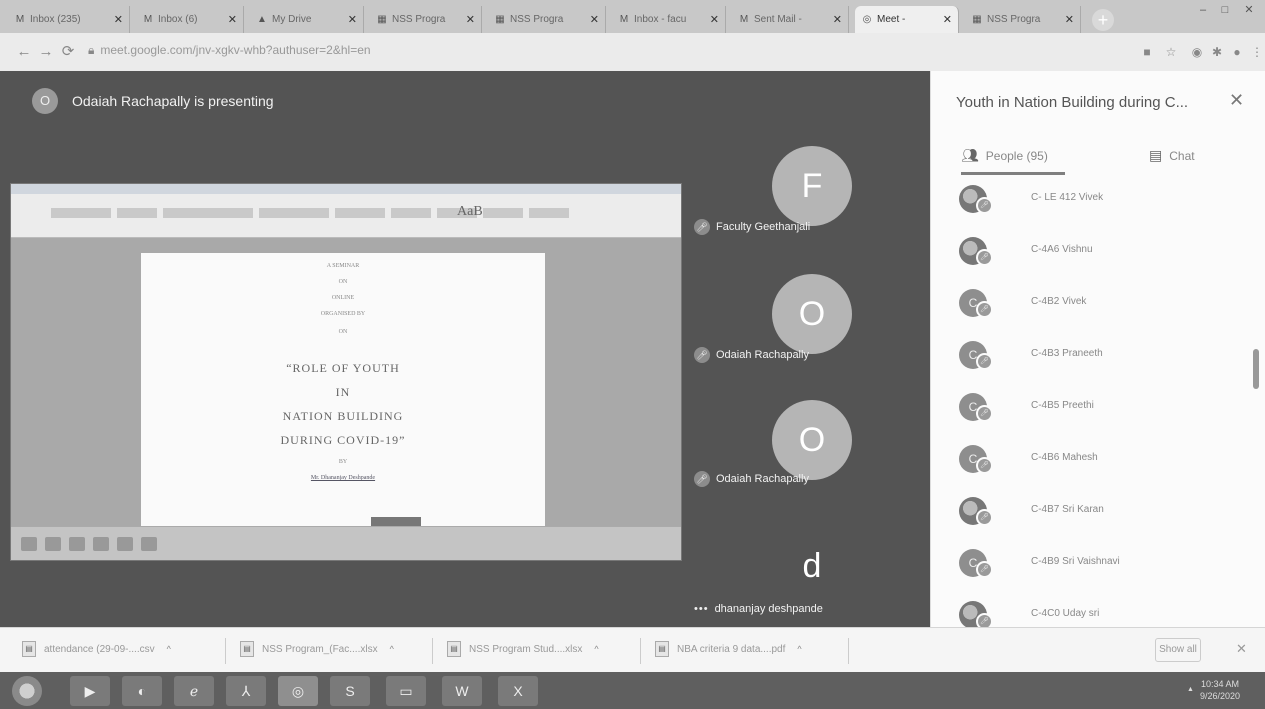 The height and width of the screenshot is (709, 1265). Describe the element at coordinates (350, 691) in the screenshot. I see `skype-icon: S` at that location.